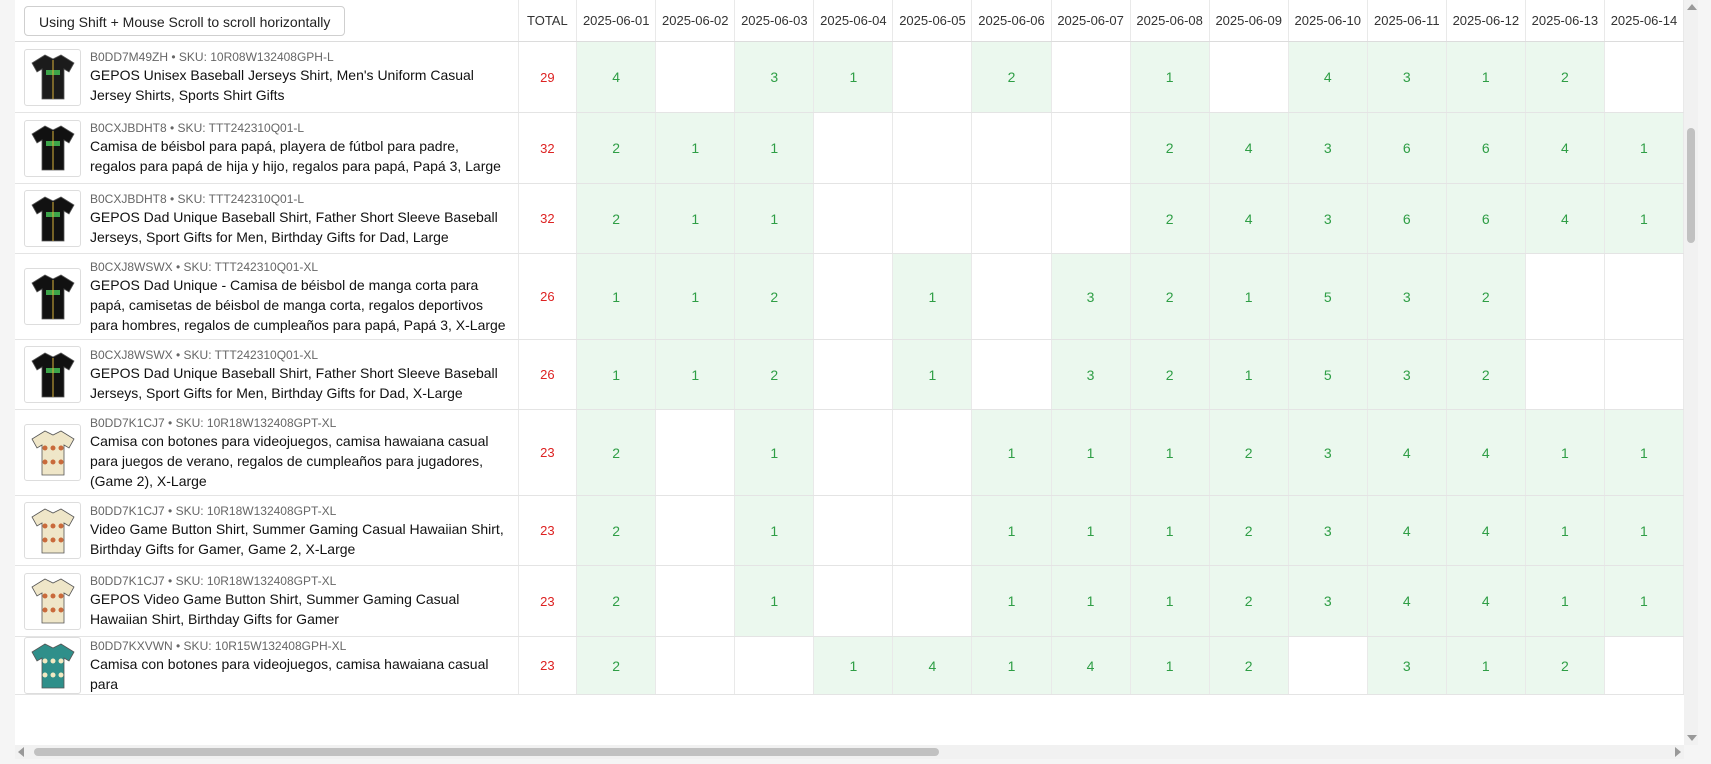 Image resolution: width=1711 pixels, height=764 pixels. I want to click on header-date: 2025-06-05, so click(932, 21).